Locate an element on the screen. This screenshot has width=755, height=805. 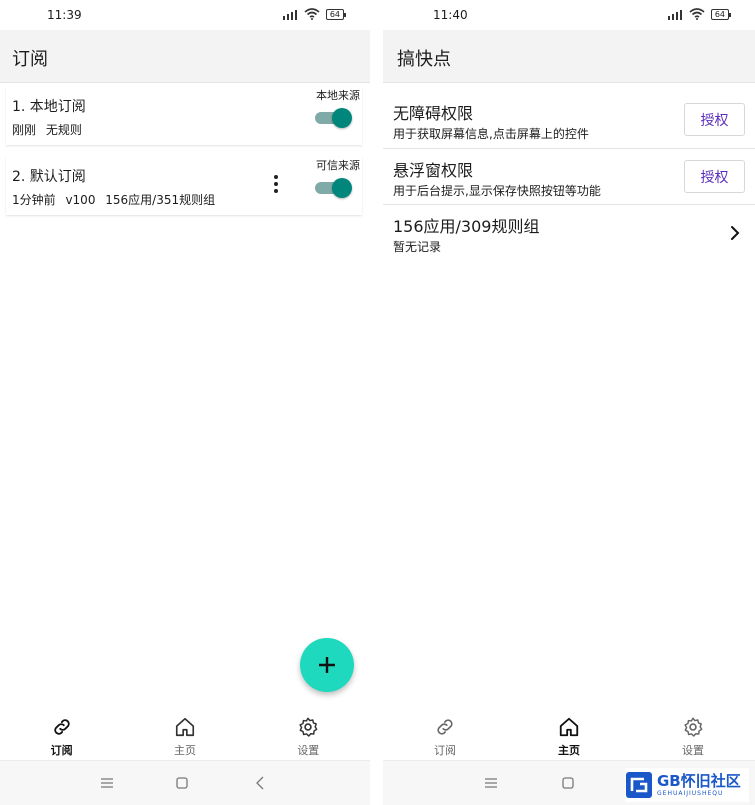
gb-logo-icon is located at coordinates (639, 785).